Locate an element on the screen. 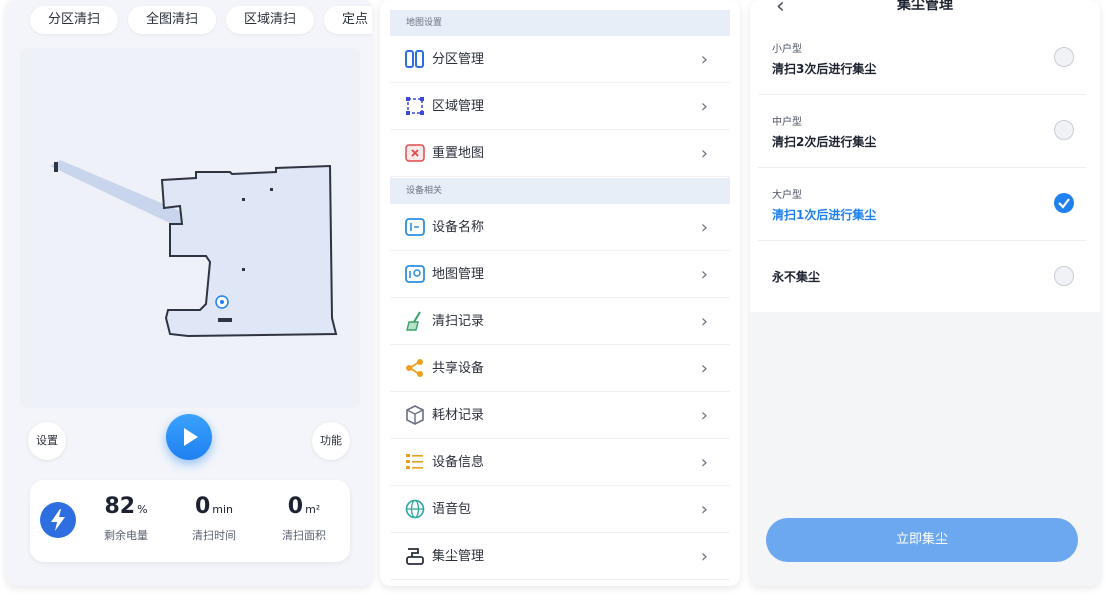  device-info-icon is located at coordinates (415, 462).